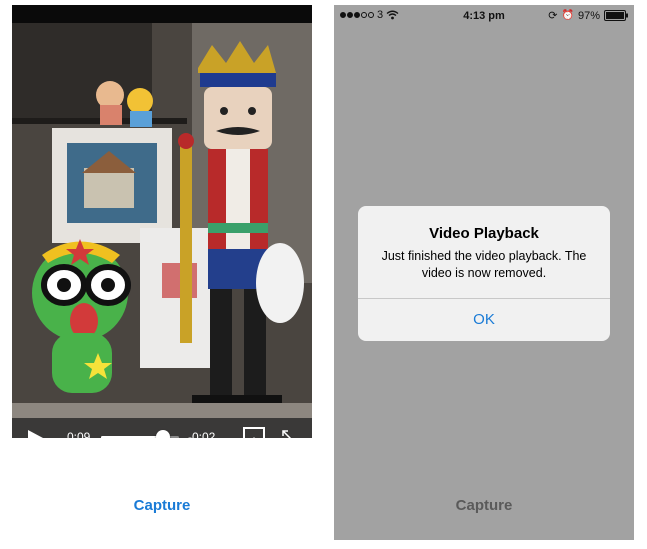 The height and width of the screenshot is (549, 647). Describe the element at coordinates (132, 437) in the screenshot. I see `scrubber-progress-fill` at that location.